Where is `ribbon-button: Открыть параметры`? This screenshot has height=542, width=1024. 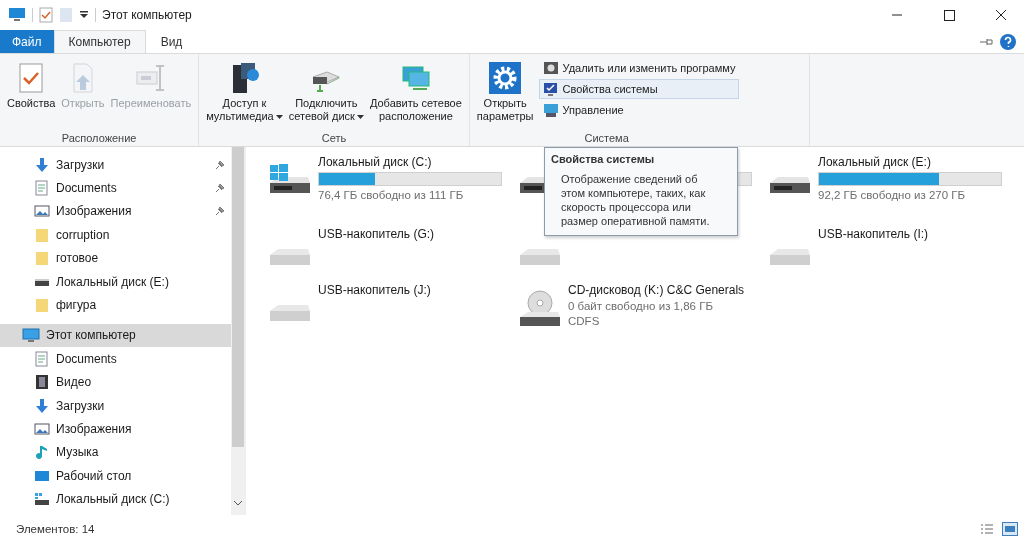
ribbon-button: Открыть параметры is located at coordinates (505, 92).